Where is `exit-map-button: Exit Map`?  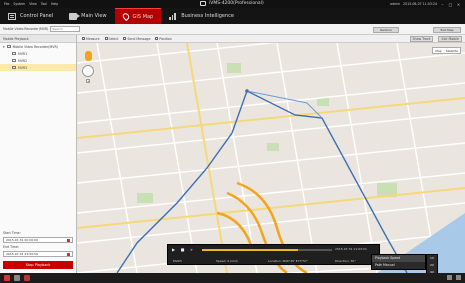 exit-map-button: Exit Map is located at coordinates (447, 29).